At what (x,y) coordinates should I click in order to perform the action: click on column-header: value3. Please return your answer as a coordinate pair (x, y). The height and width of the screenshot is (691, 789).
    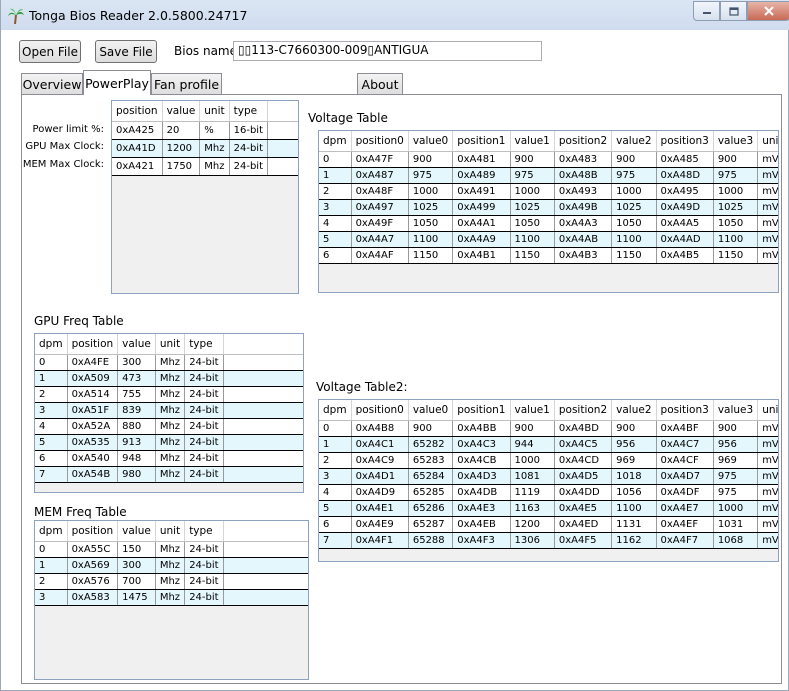
    Looking at the image, I should click on (736, 410).